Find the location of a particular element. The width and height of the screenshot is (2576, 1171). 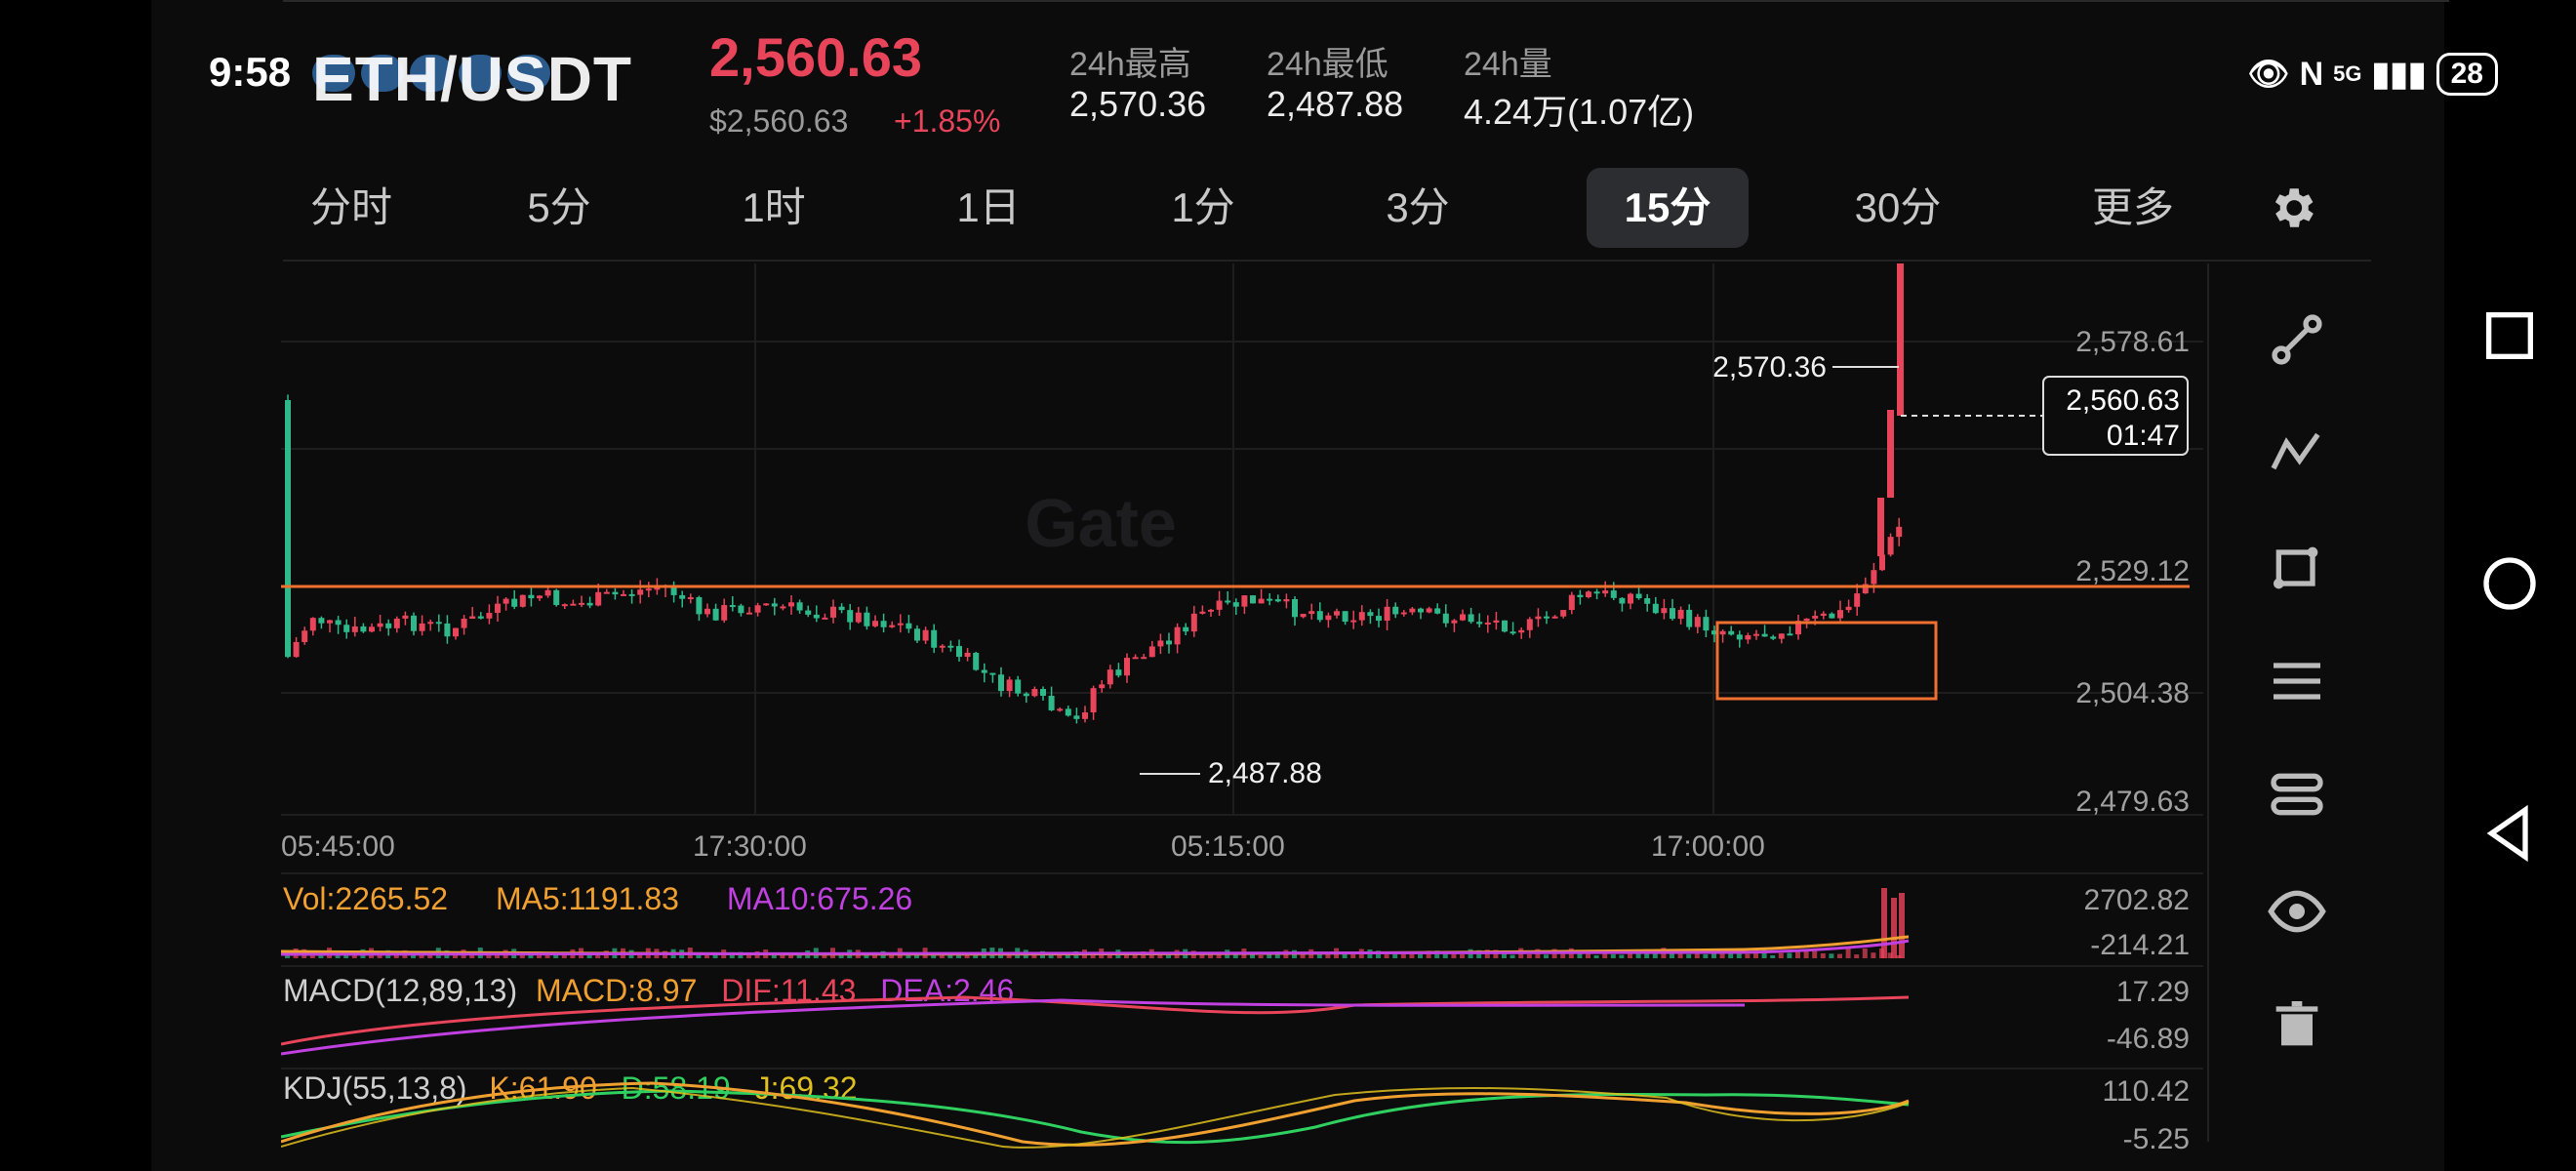

low-marker-label: 2,487.88 is located at coordinates (1265, 773).